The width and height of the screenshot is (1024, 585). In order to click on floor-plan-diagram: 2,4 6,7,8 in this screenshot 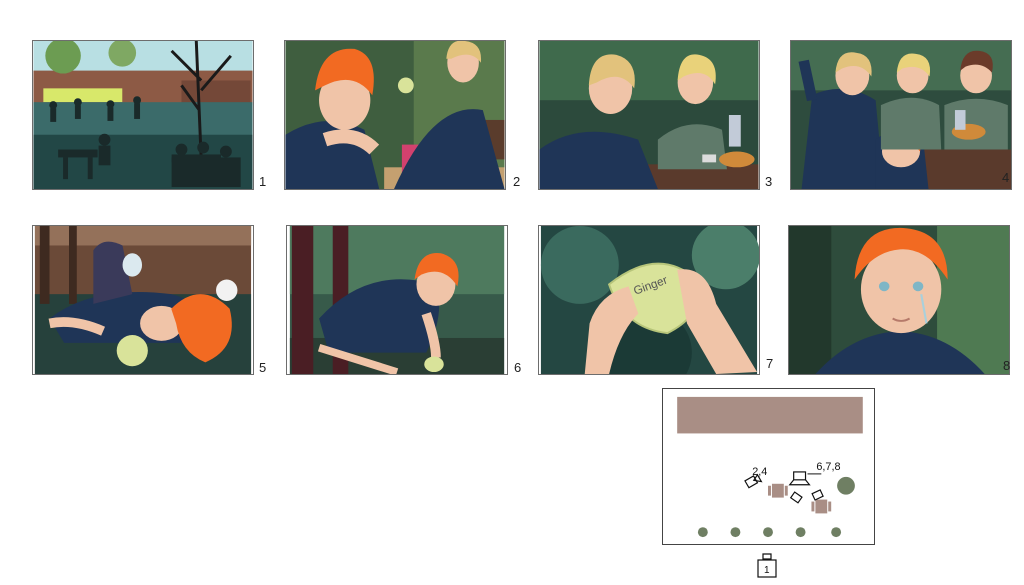, I will do `click(770, 467)`.